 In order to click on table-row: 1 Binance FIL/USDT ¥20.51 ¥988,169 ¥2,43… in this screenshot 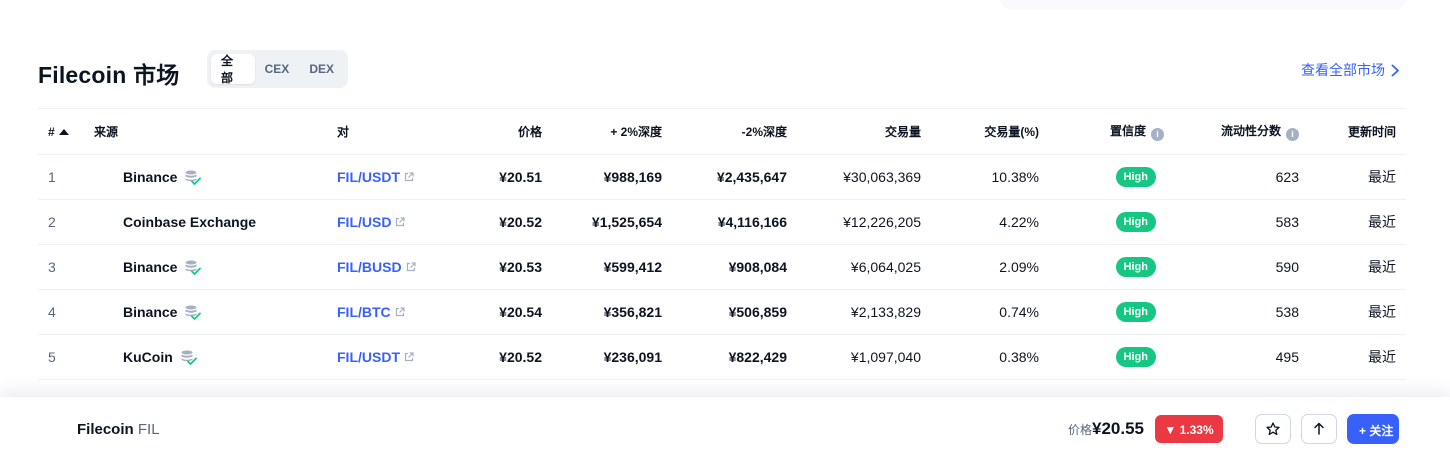, I will do `click(722, 177)`.